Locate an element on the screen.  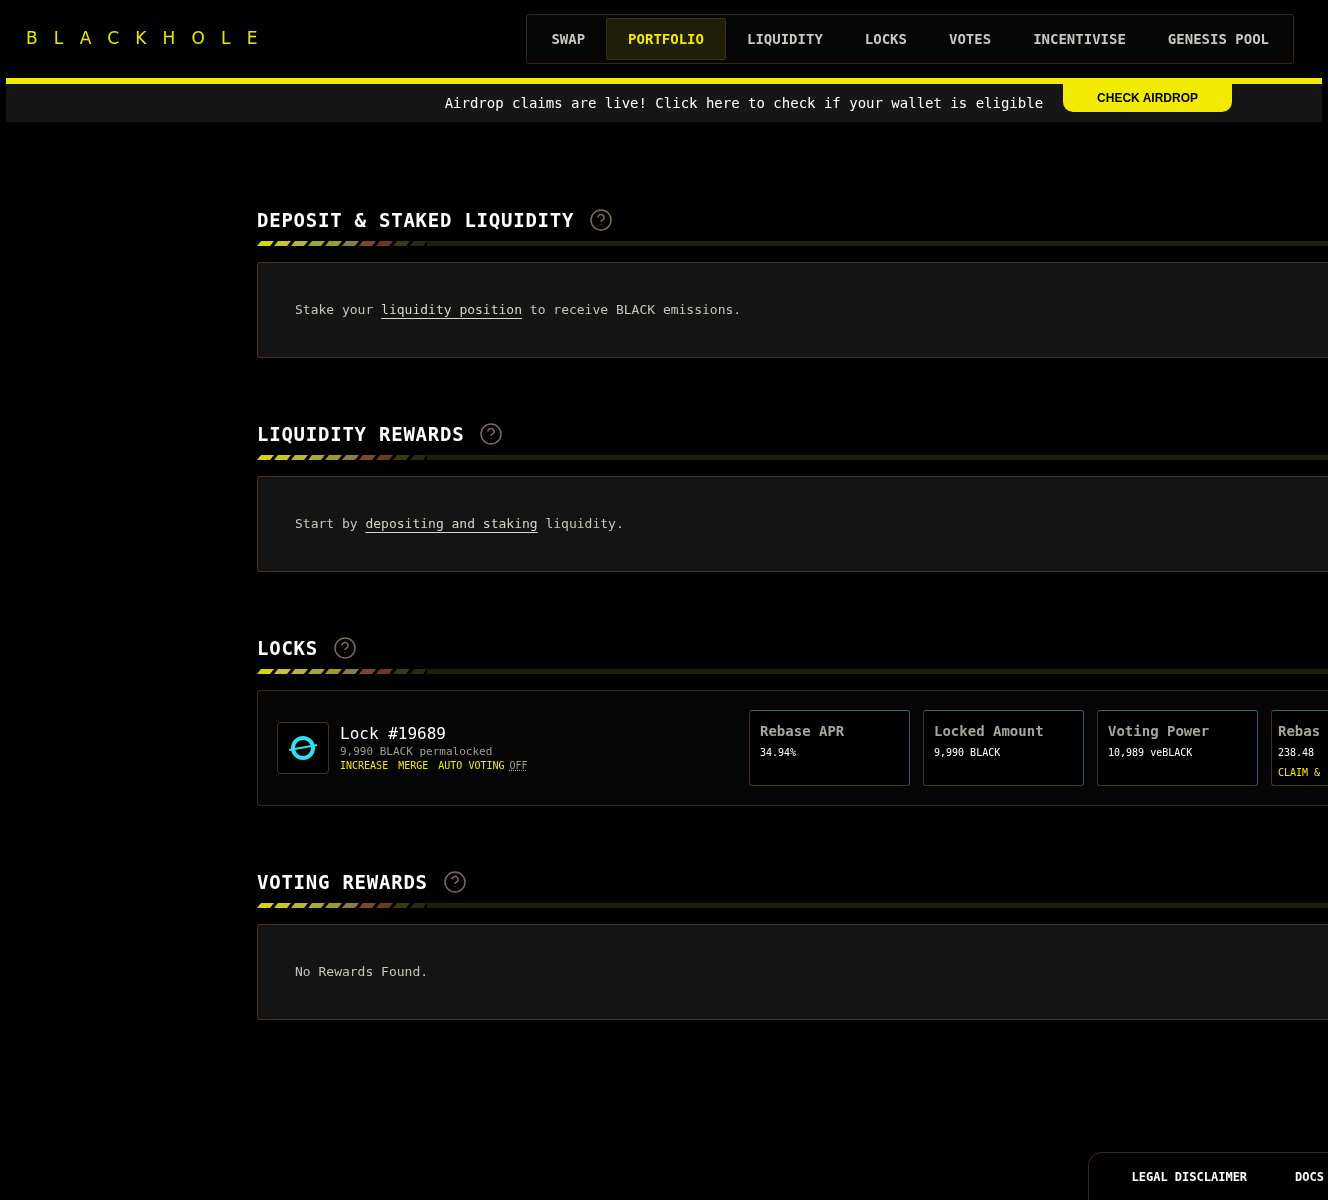
stat-value: 9,990 BLACK is located at coordinates (968, 753).